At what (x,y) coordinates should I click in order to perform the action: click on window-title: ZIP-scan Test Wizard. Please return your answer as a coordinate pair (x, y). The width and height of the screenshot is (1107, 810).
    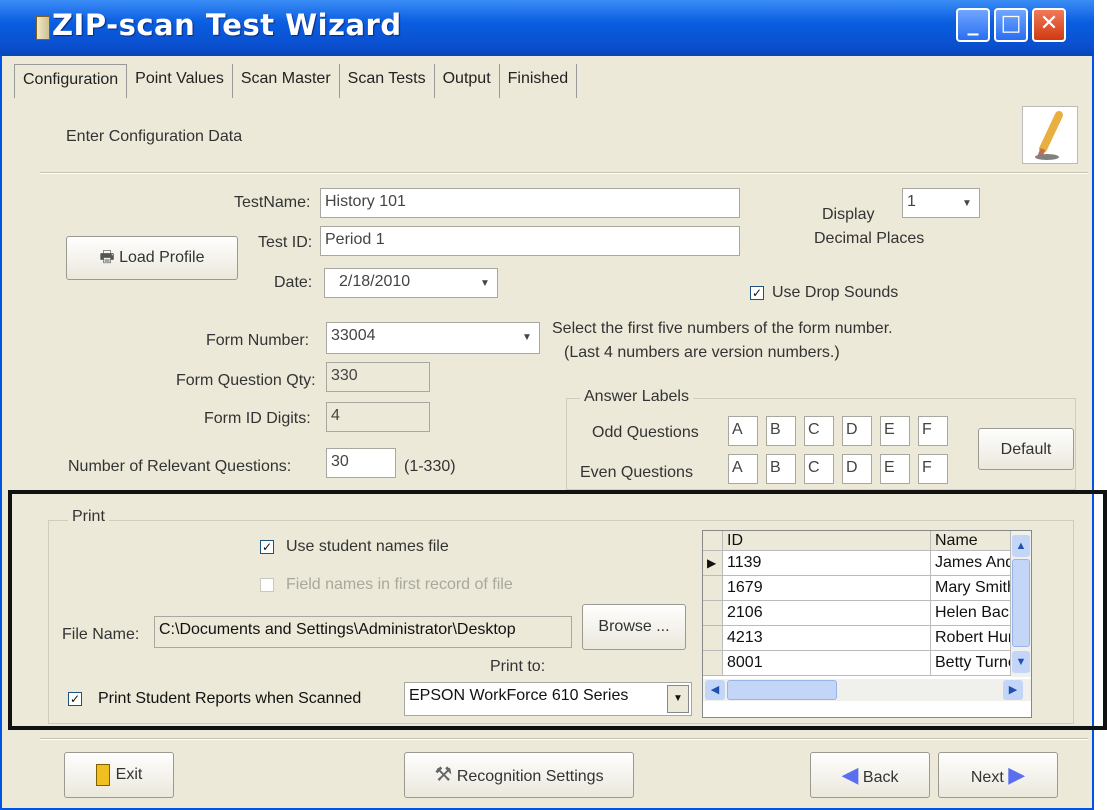
    Looking at the image, I should click on (227, 25).